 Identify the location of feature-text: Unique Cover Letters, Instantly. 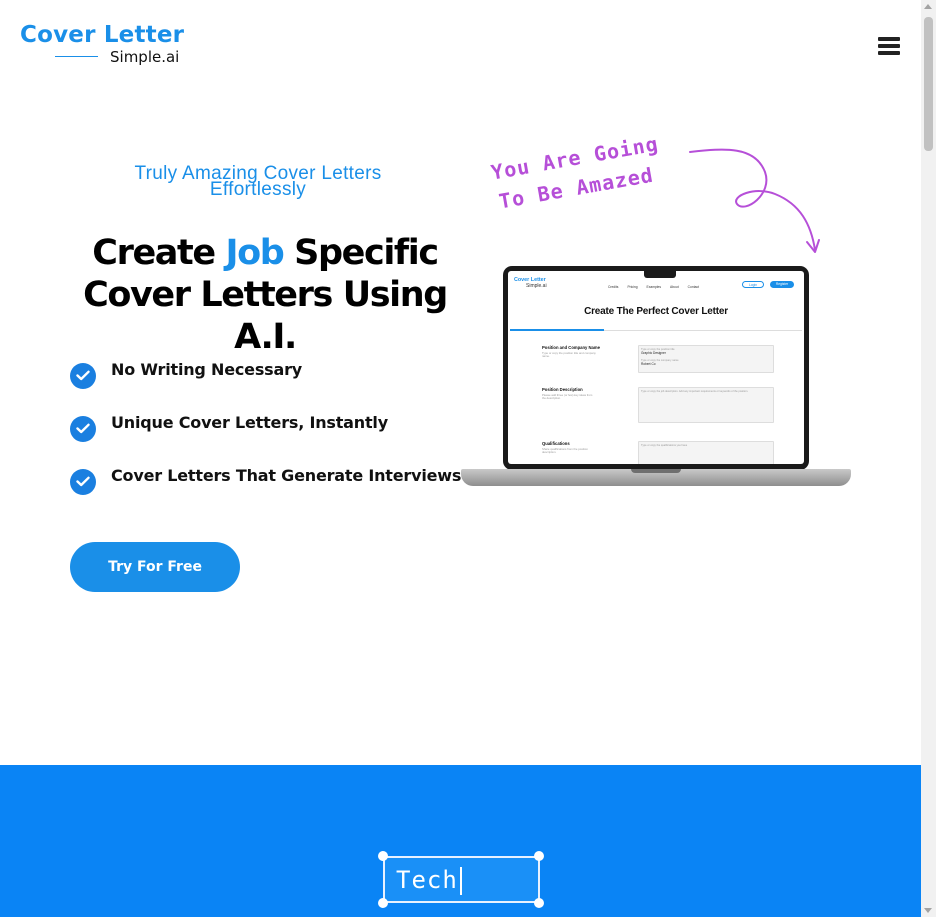
(249, 422).